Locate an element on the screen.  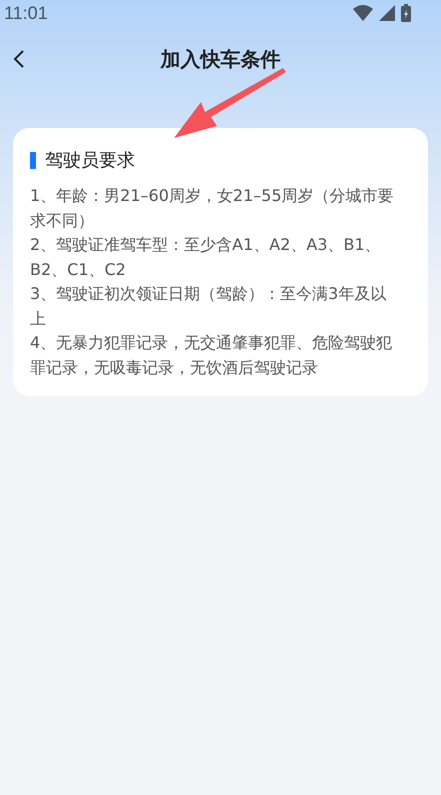
battery-icon is located at coordinates (406, 13).